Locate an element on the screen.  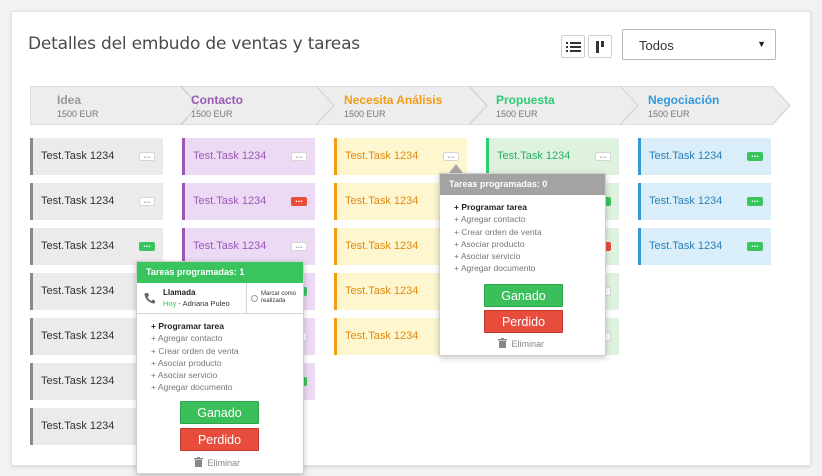
stage-name: Necesita Análisis is located at coordinates (393, 100).